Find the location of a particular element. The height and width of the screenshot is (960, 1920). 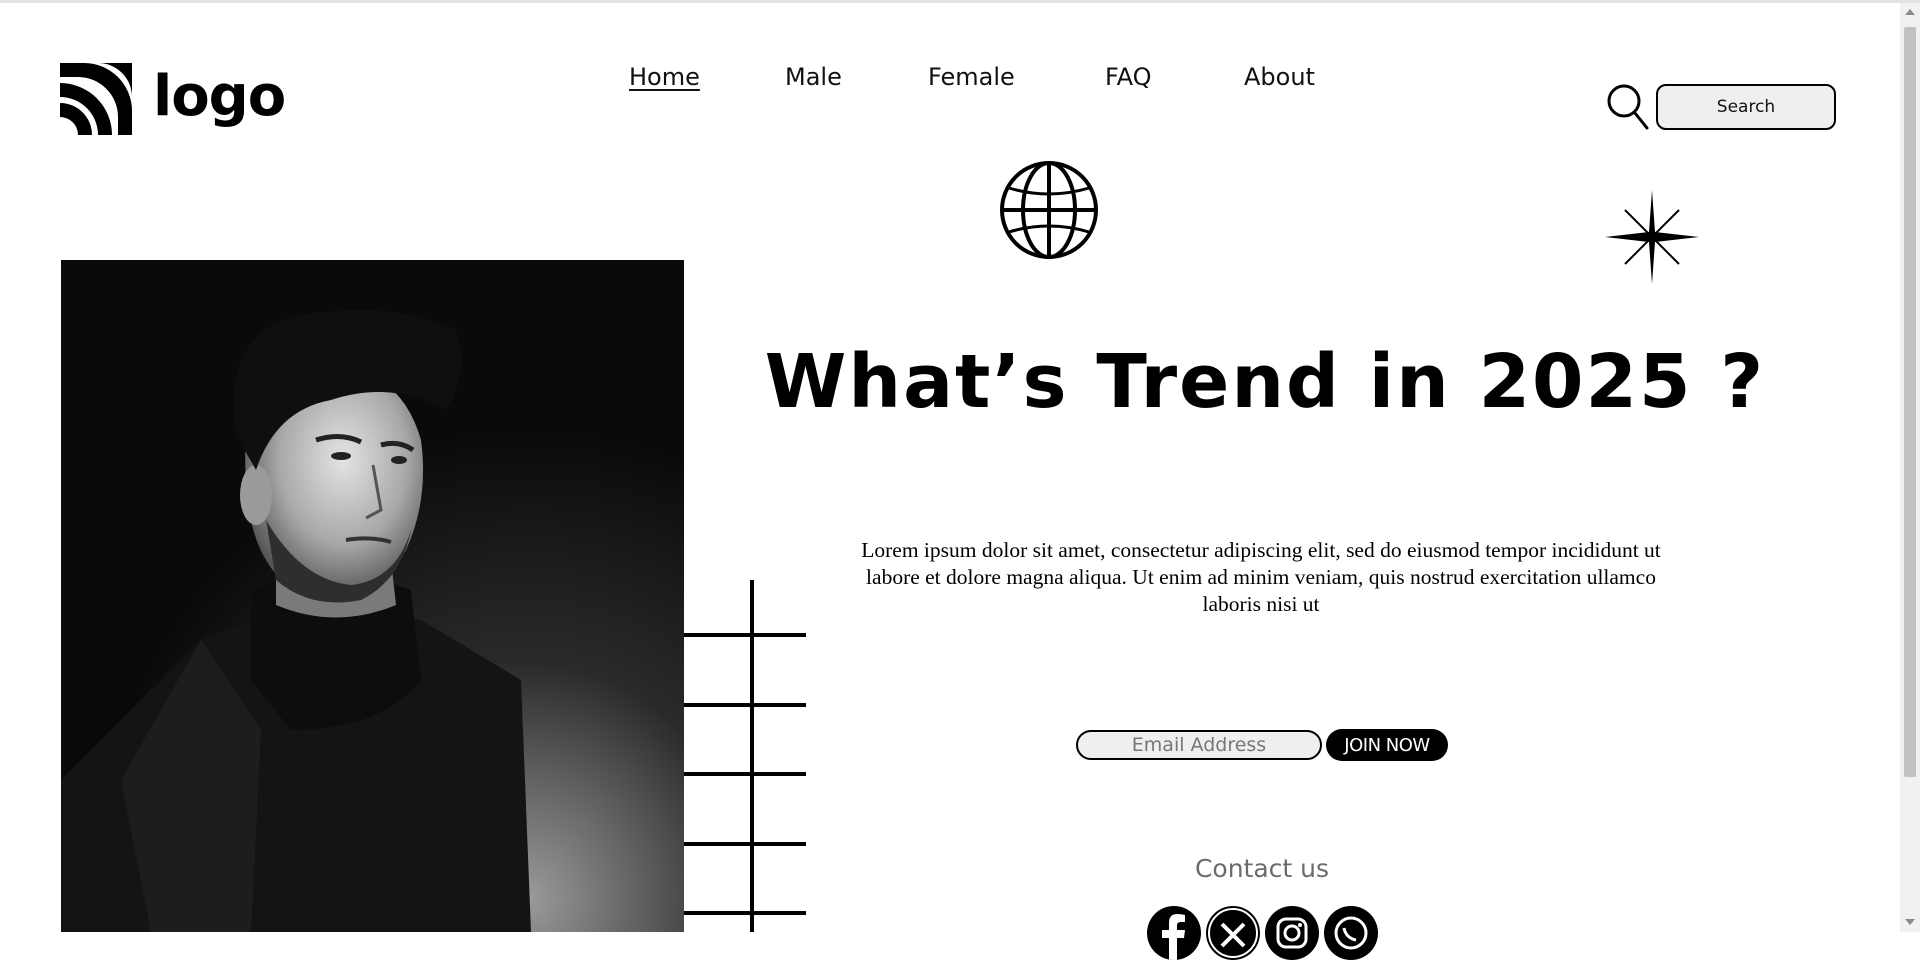

scroll-down-arrow-icon is located at coordinates (1910, 922).